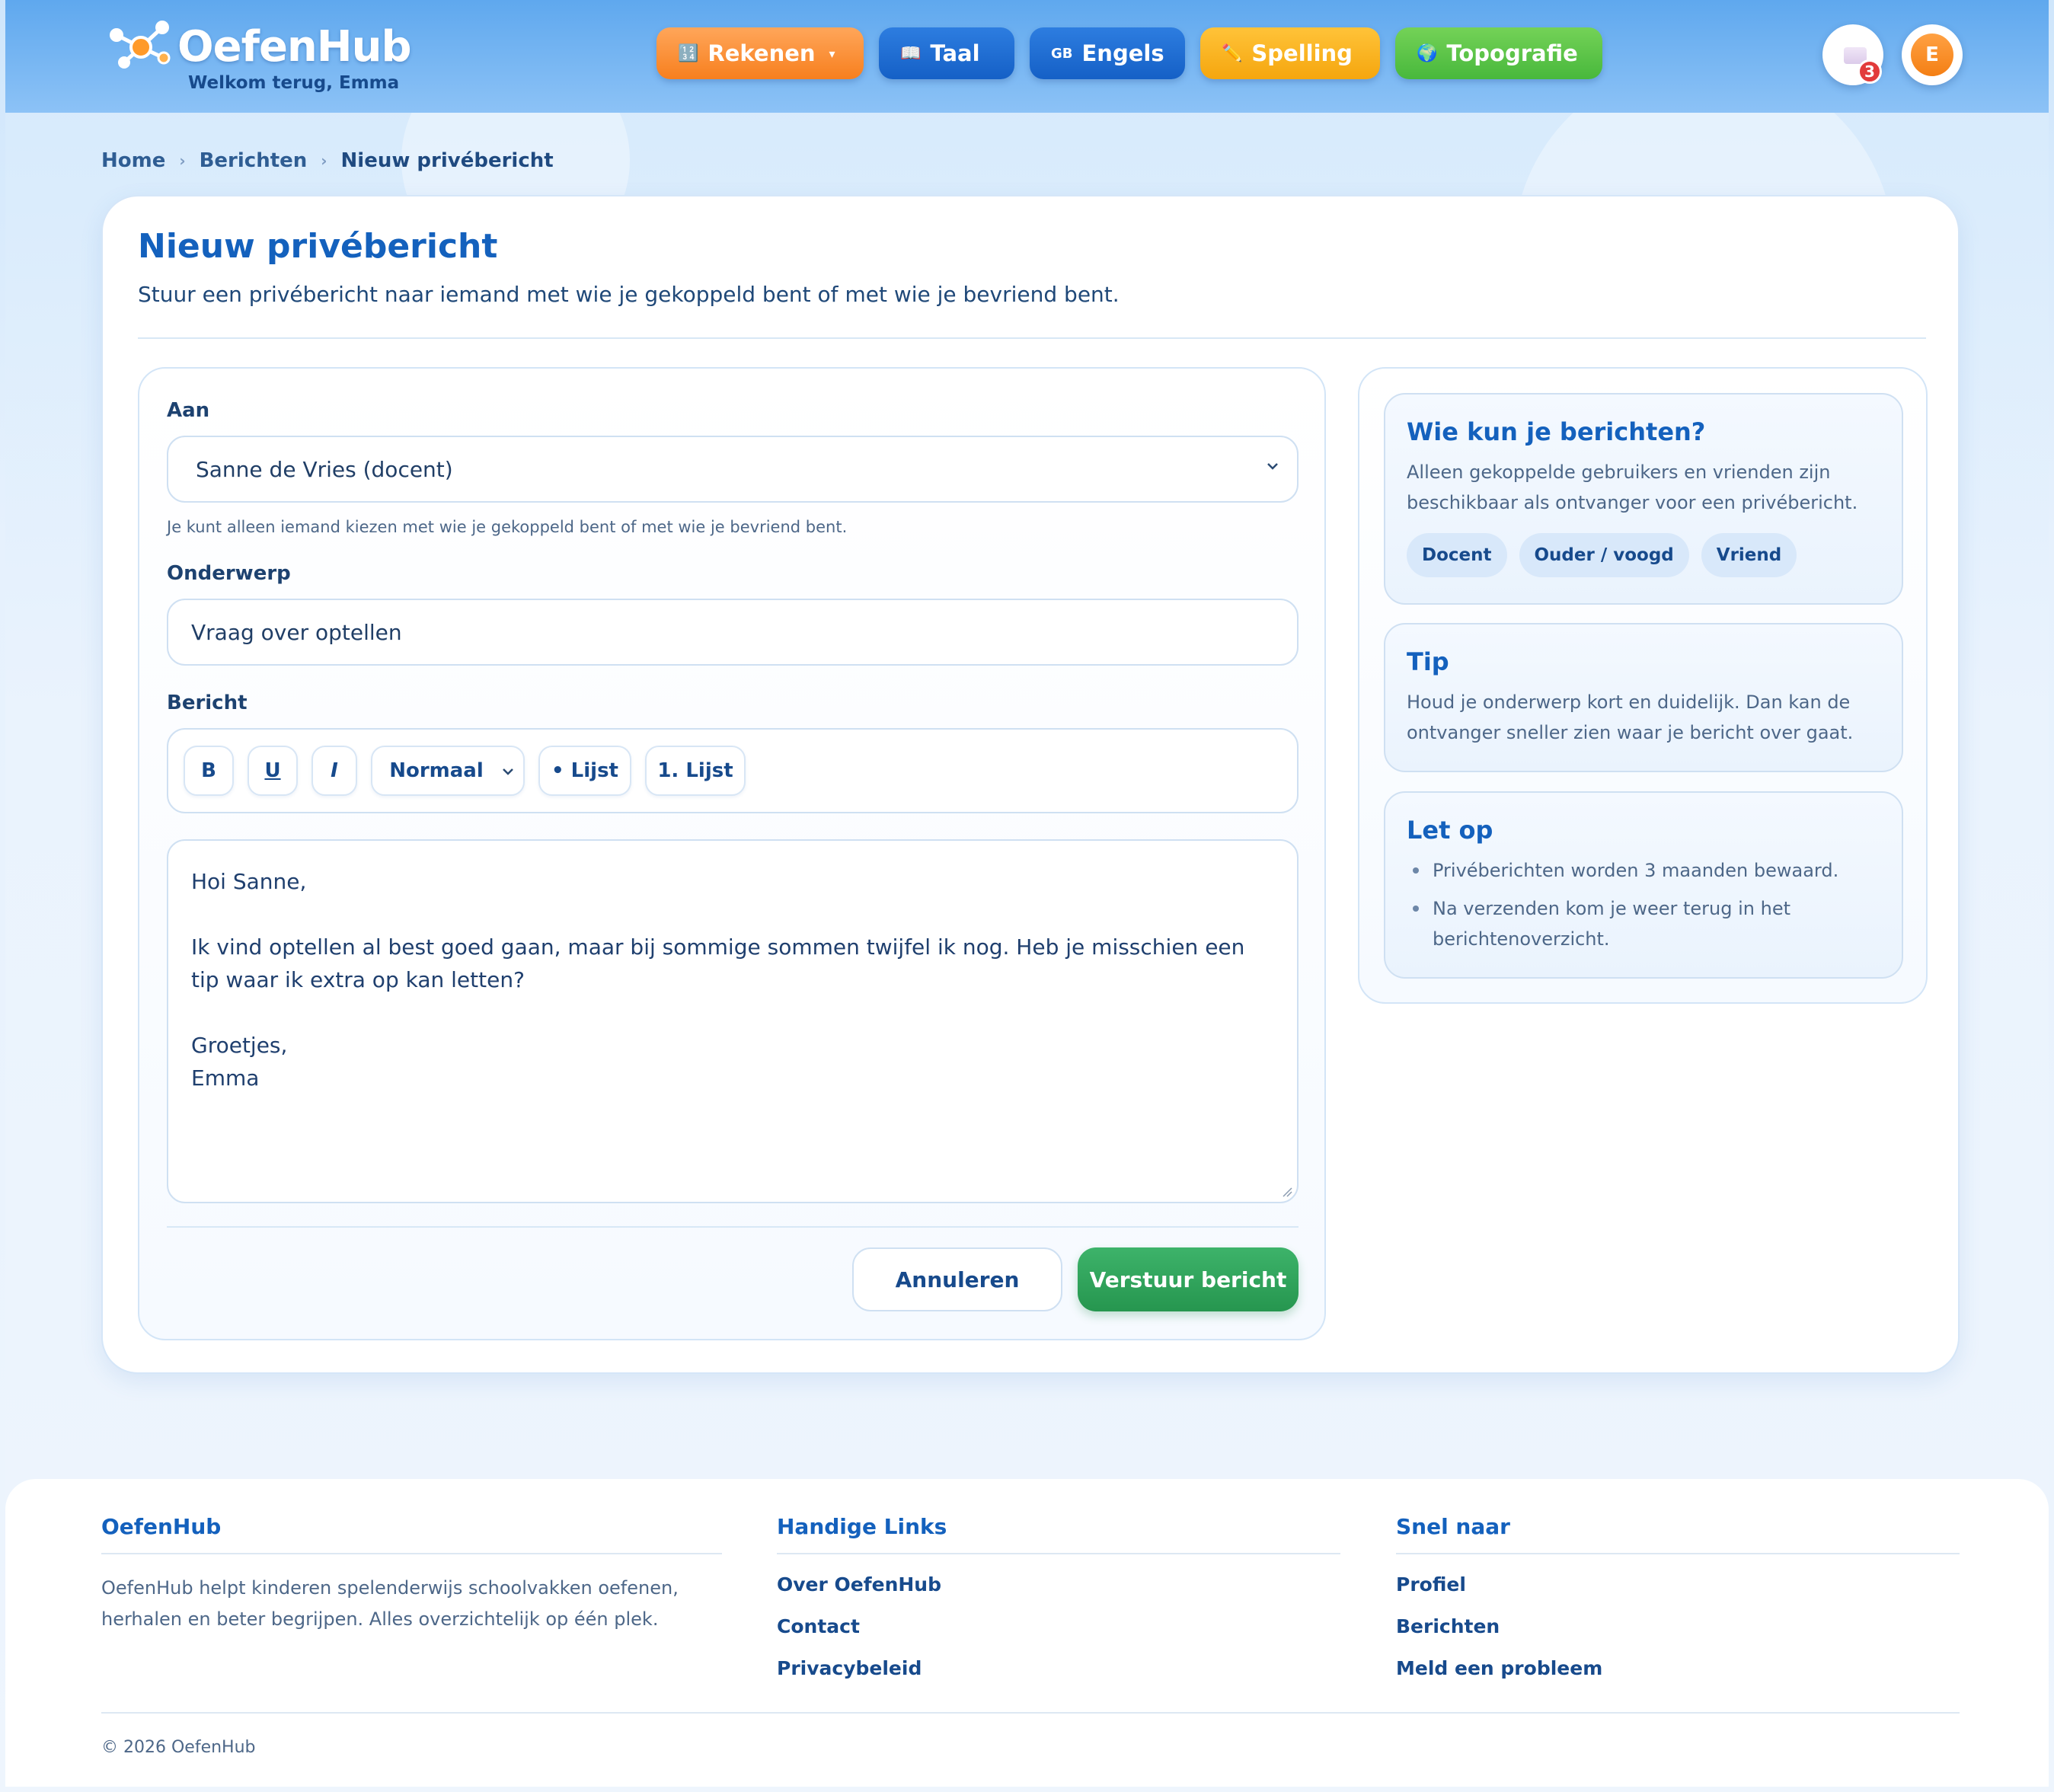  I want to click on nav-spelling-button: ✏️ Spelling, so click(1290, 53).